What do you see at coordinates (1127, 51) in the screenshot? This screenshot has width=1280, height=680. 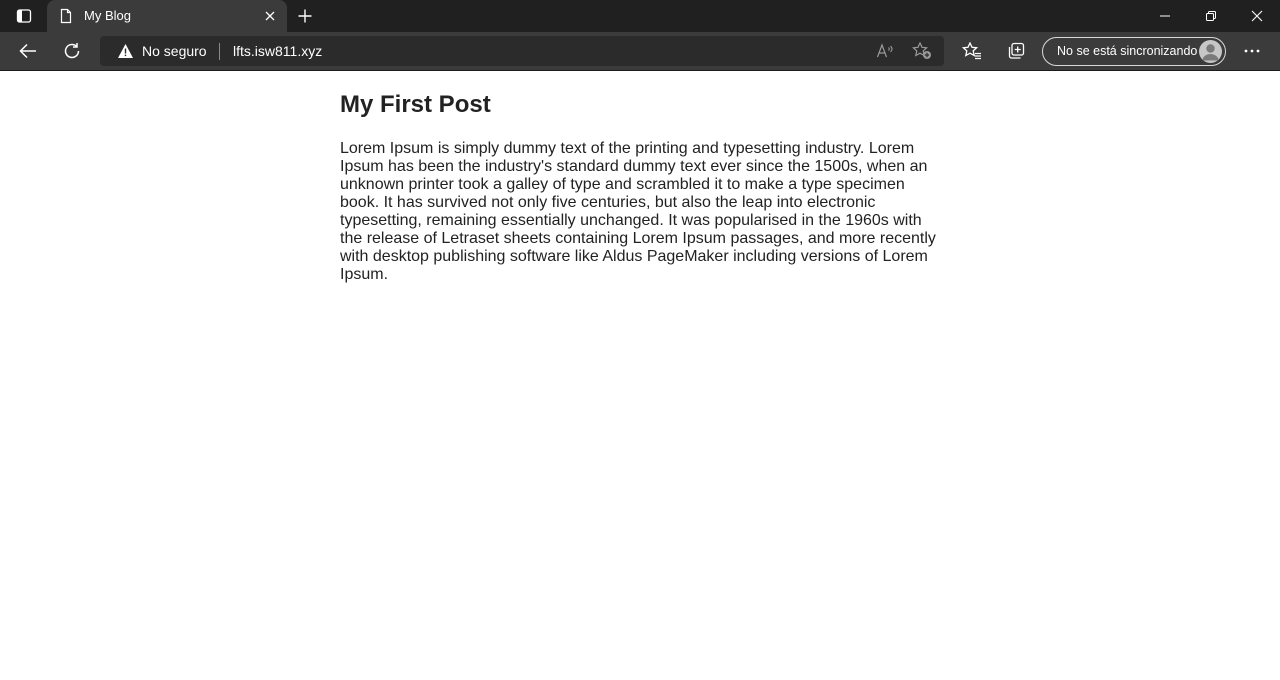 I see `profile-sync-label: No se está sincronizando` at bounding box center [1127, 51].